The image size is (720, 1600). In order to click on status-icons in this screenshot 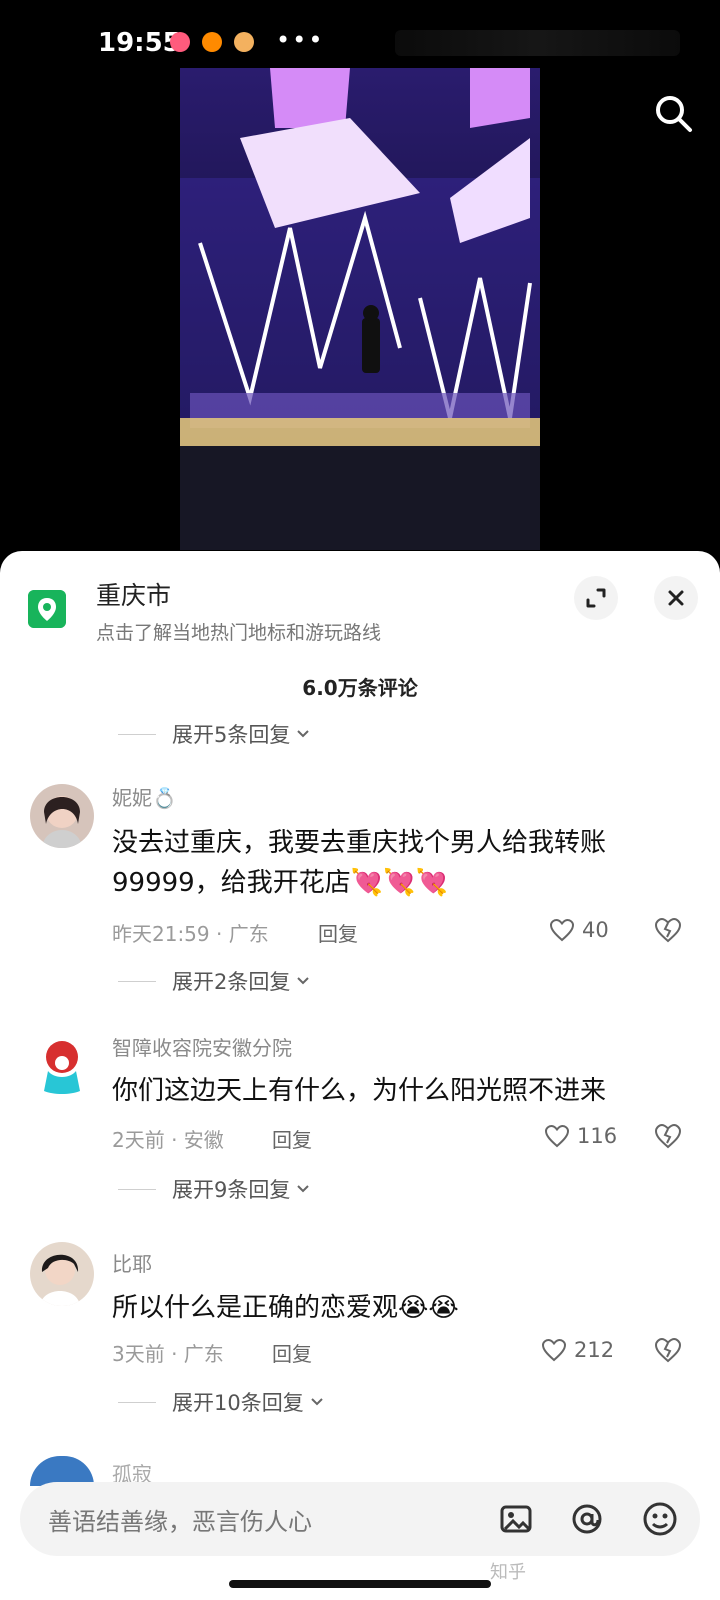, I will do `click(212, 42)`.